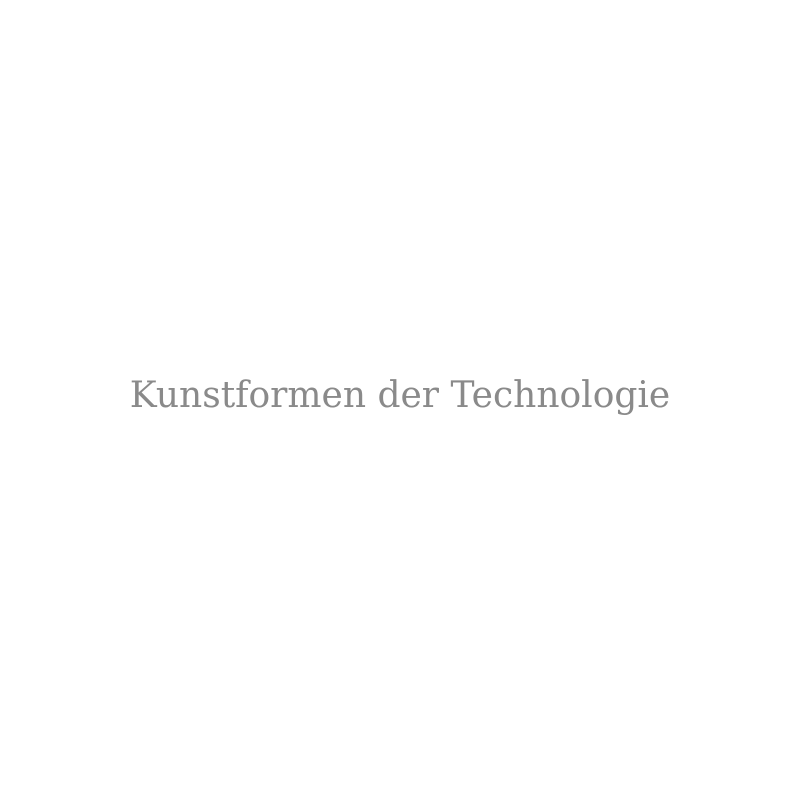 The height and width of the screenshot is (800, 800). Describe the element at coordinates (400, 395) in the screenshot. I see `page-title: Kunstformen der Technologie` at that location.